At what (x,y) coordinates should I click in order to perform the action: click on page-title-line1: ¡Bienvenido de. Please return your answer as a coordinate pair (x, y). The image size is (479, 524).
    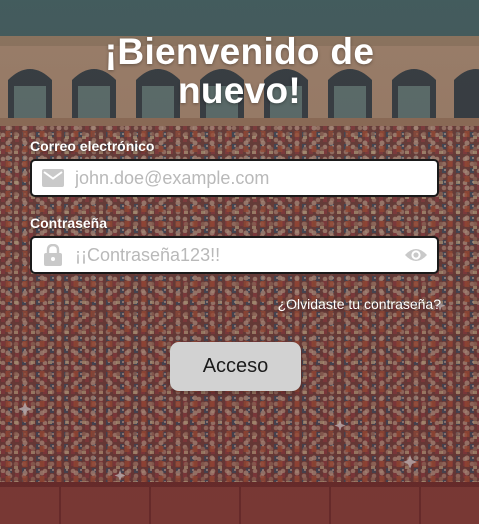
    Looking at the image, I should click on (239, 51).